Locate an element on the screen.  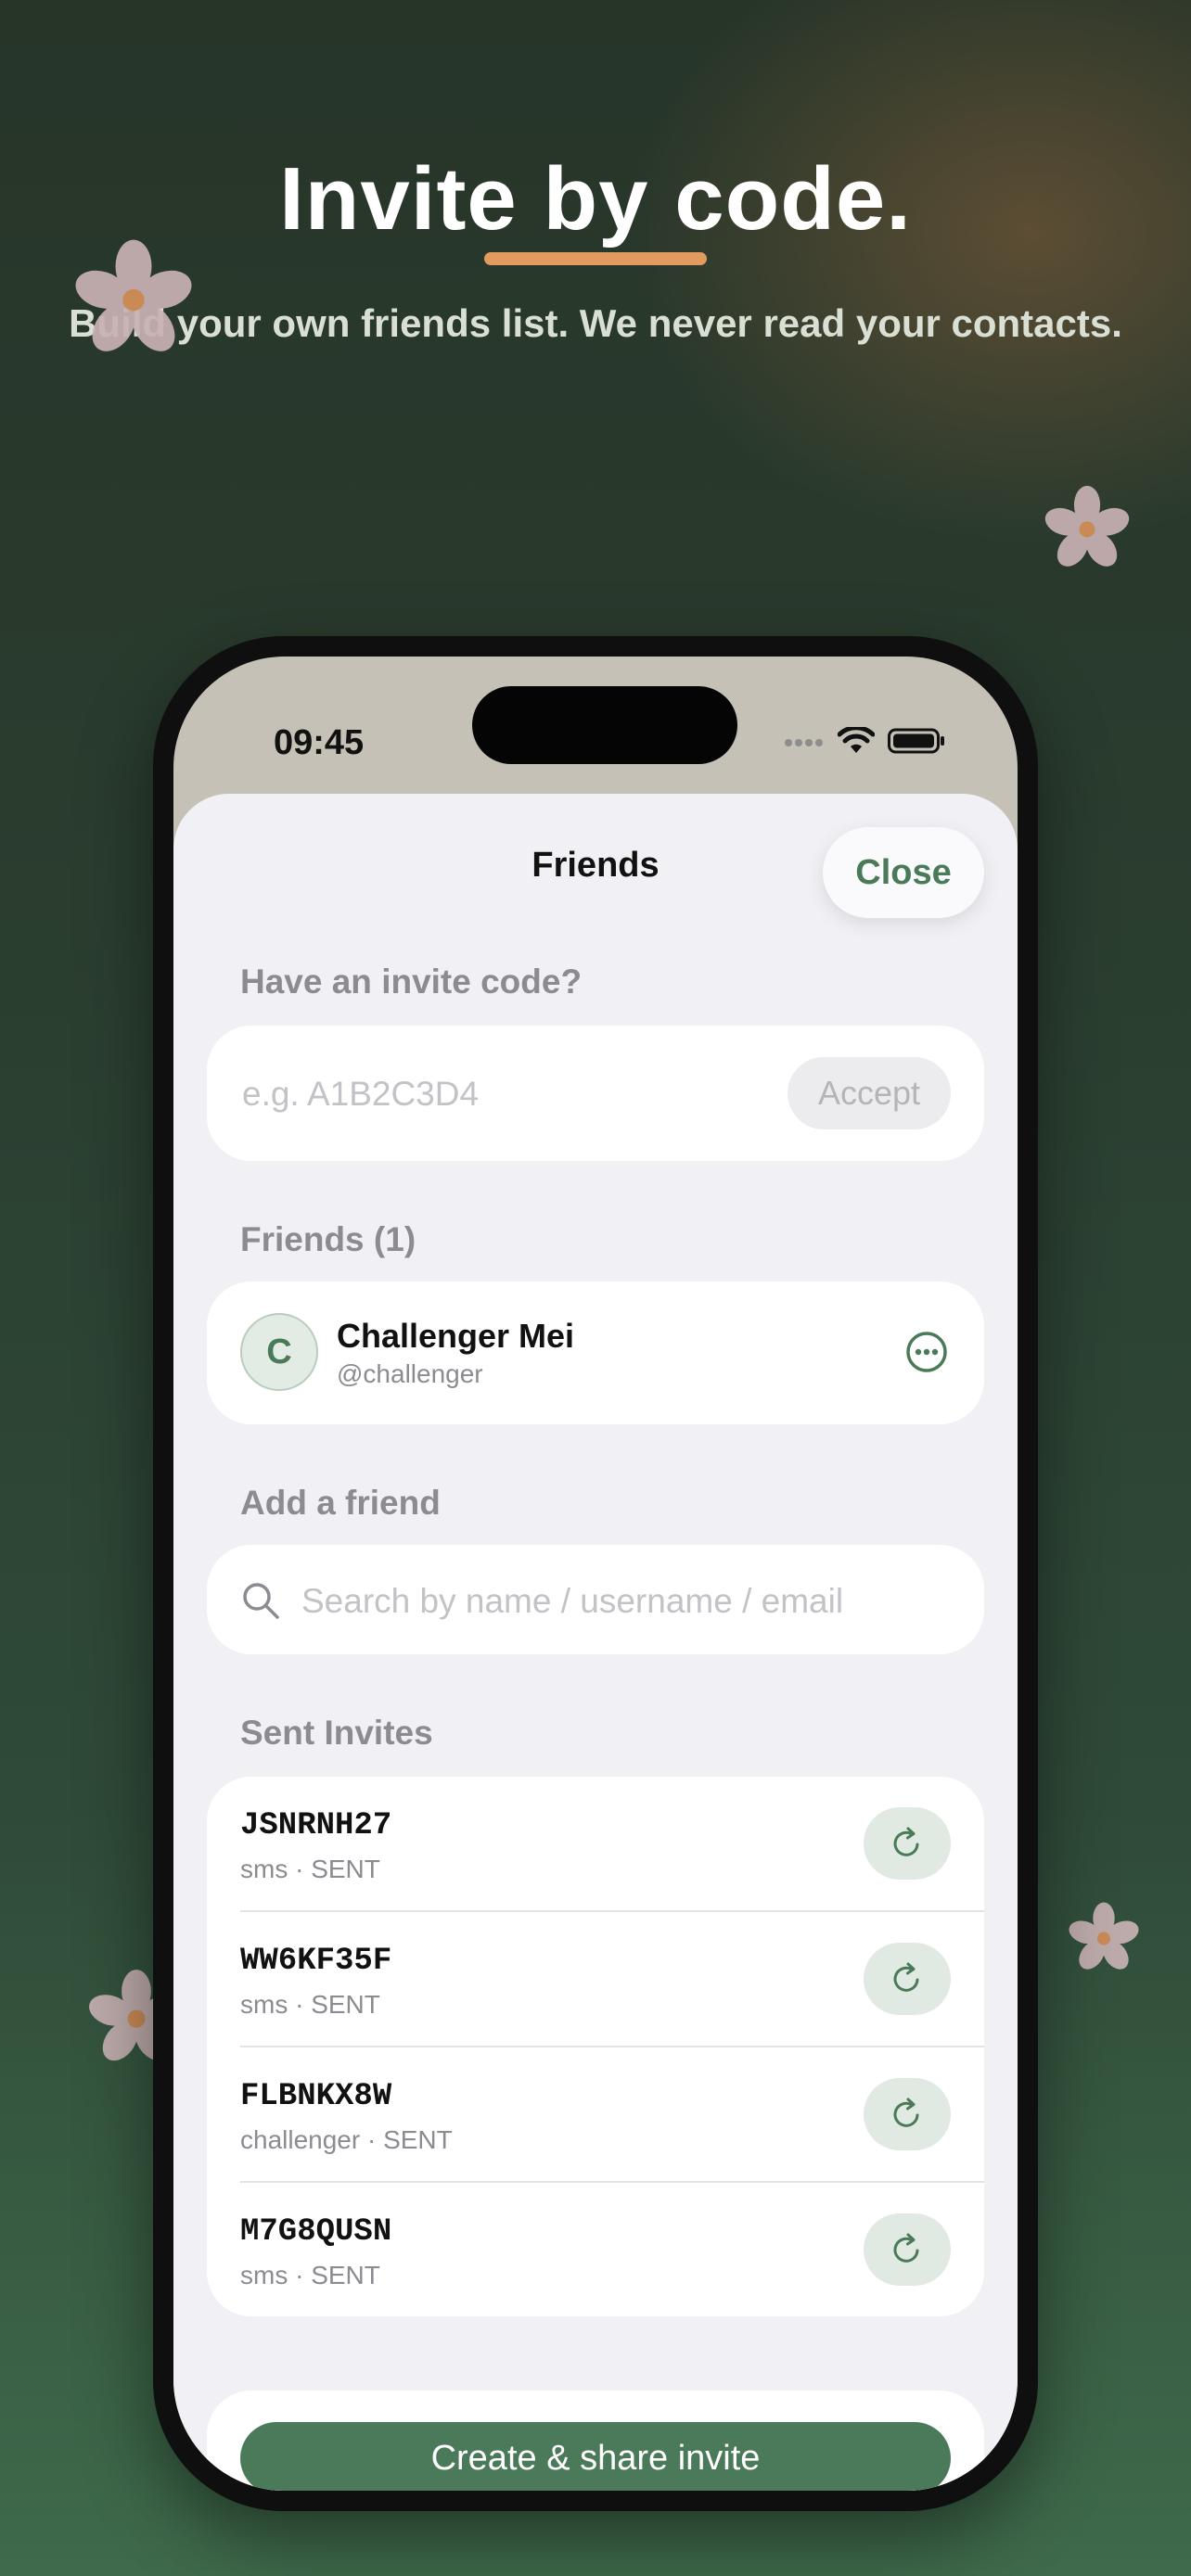
search-icon is located at coordinates (260, 1603).